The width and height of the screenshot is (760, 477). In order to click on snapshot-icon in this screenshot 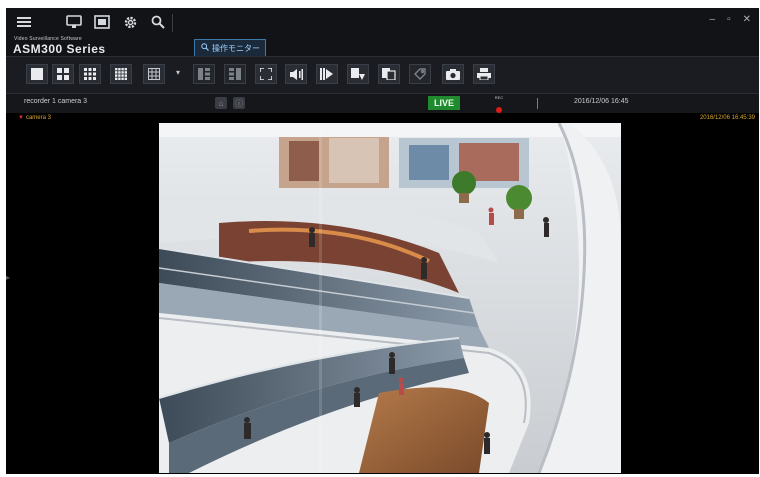, I will do `click(453, 74)`.